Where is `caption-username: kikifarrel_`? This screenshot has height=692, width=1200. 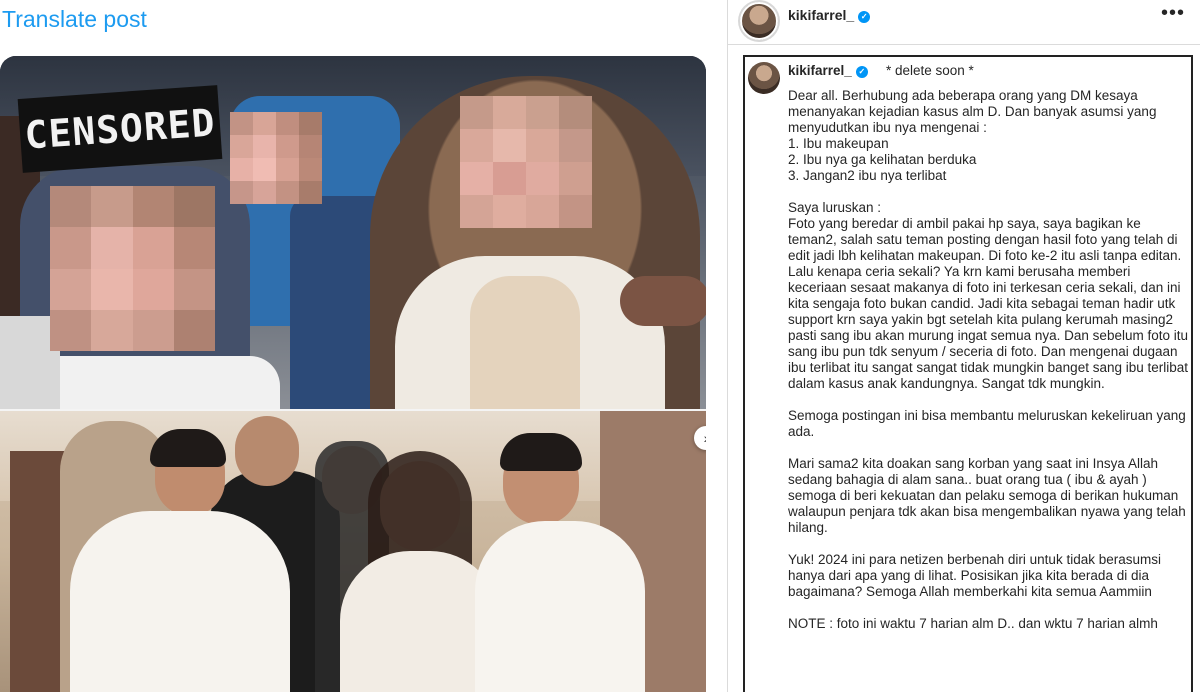
caption-username: kikifarrel_ is located at coordinates (820, 70).